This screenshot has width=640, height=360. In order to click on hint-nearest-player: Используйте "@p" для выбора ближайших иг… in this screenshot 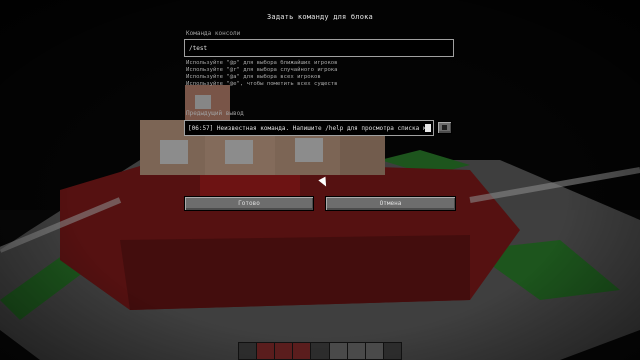, I will do `click(262, 63)`.